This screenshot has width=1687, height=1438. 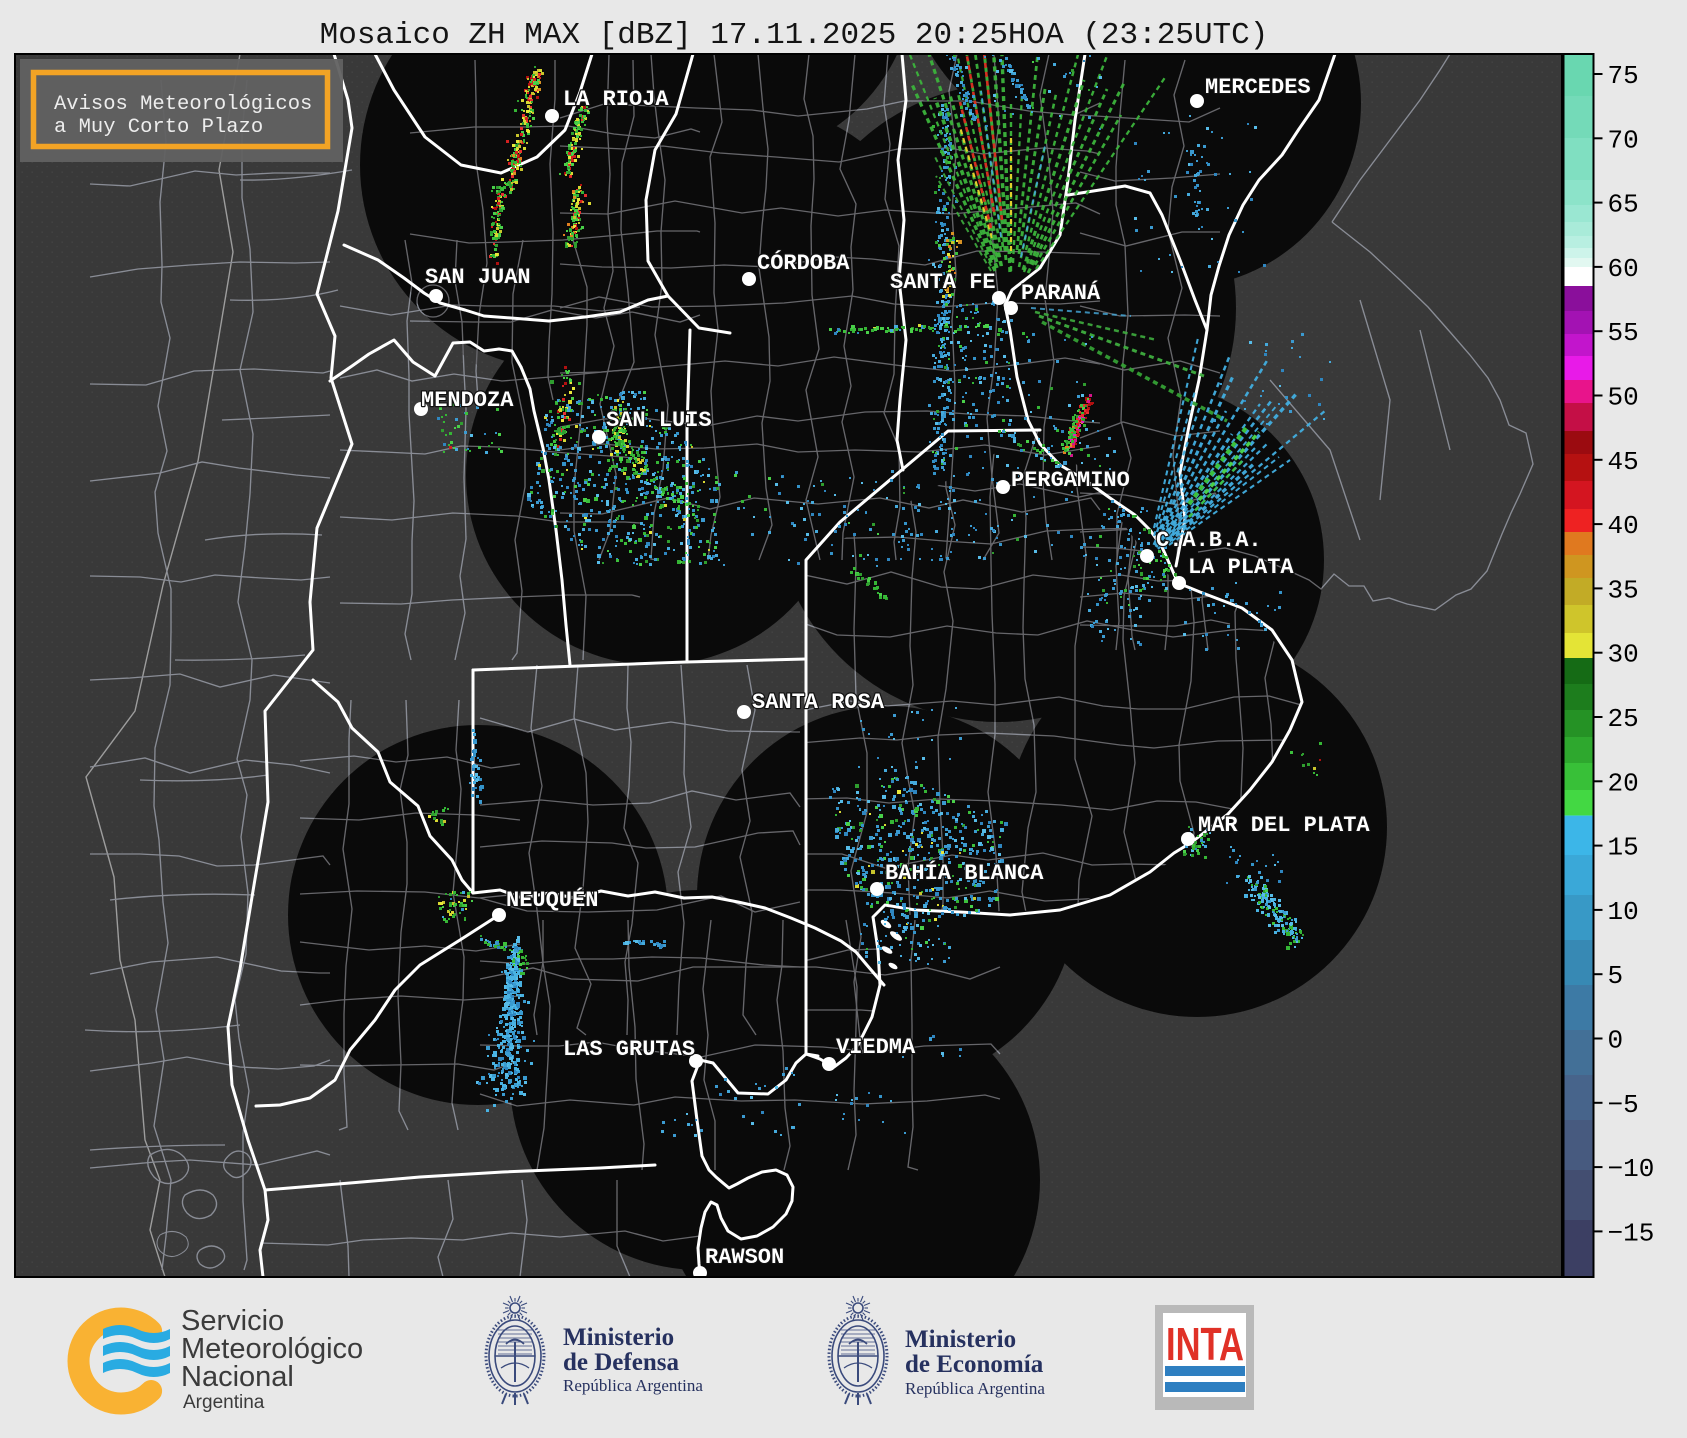 I want to click on svg-text: de Economía, so click(x=974, y=1364).